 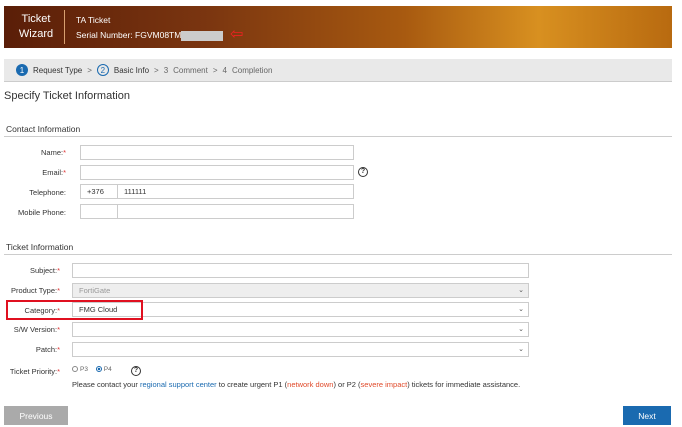 What do you see at coordinates (36, 34) in the screenshot?
I see `title-line2: Wizard` at bounding box center [36, 34].